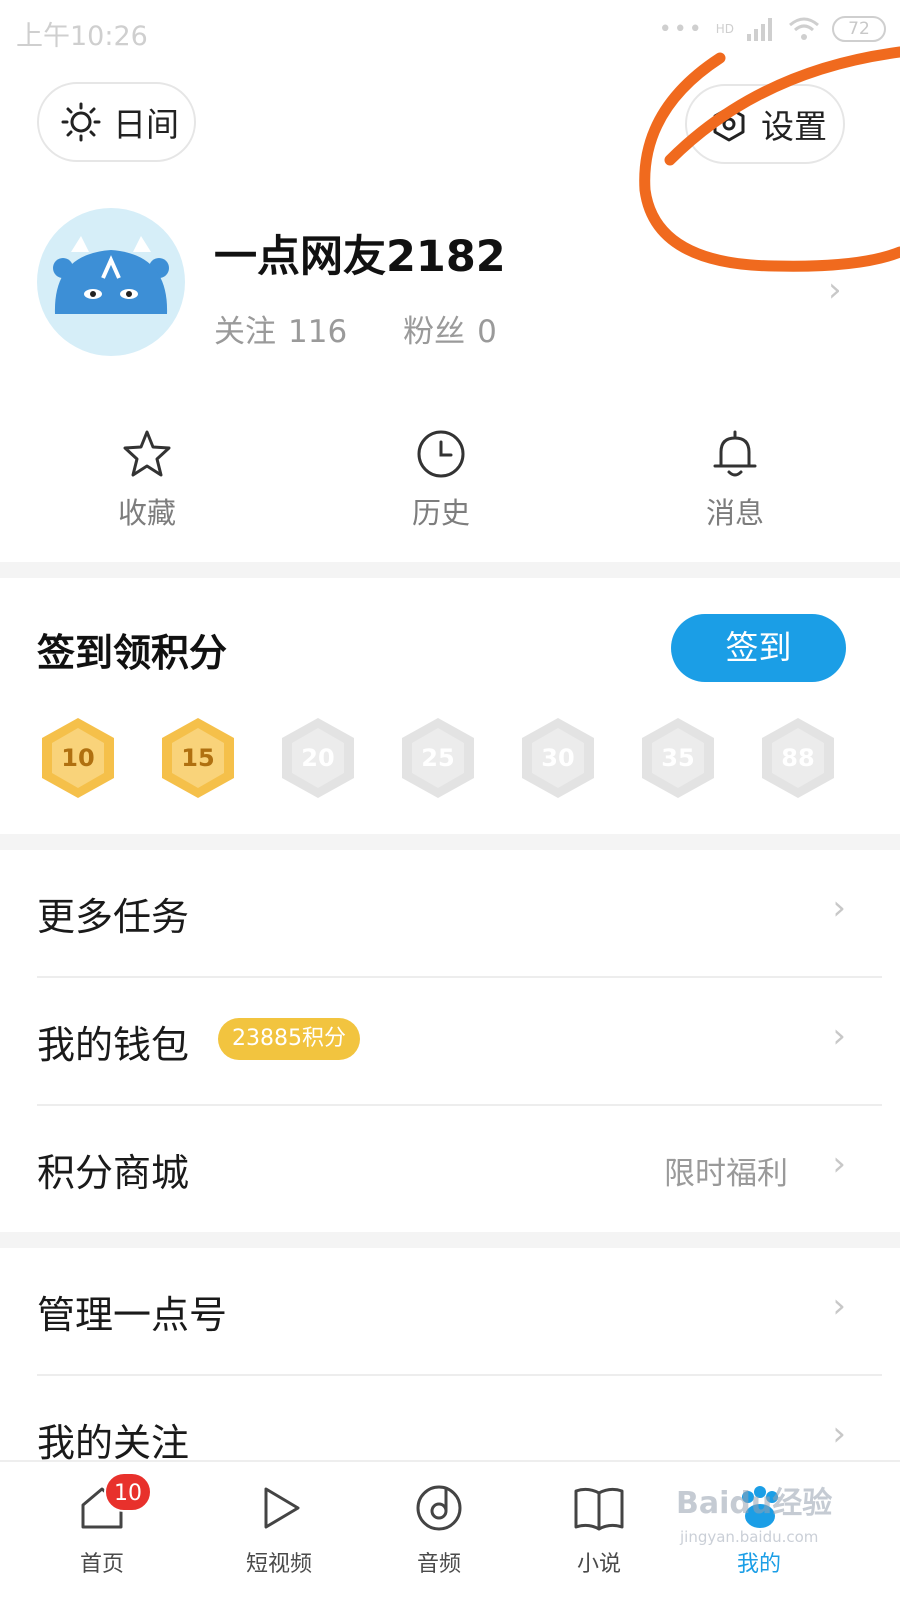 The width and height of the screenshot is (900, 1600). I want to click on fans-stat: 粉丝 0, so click(450, 328).